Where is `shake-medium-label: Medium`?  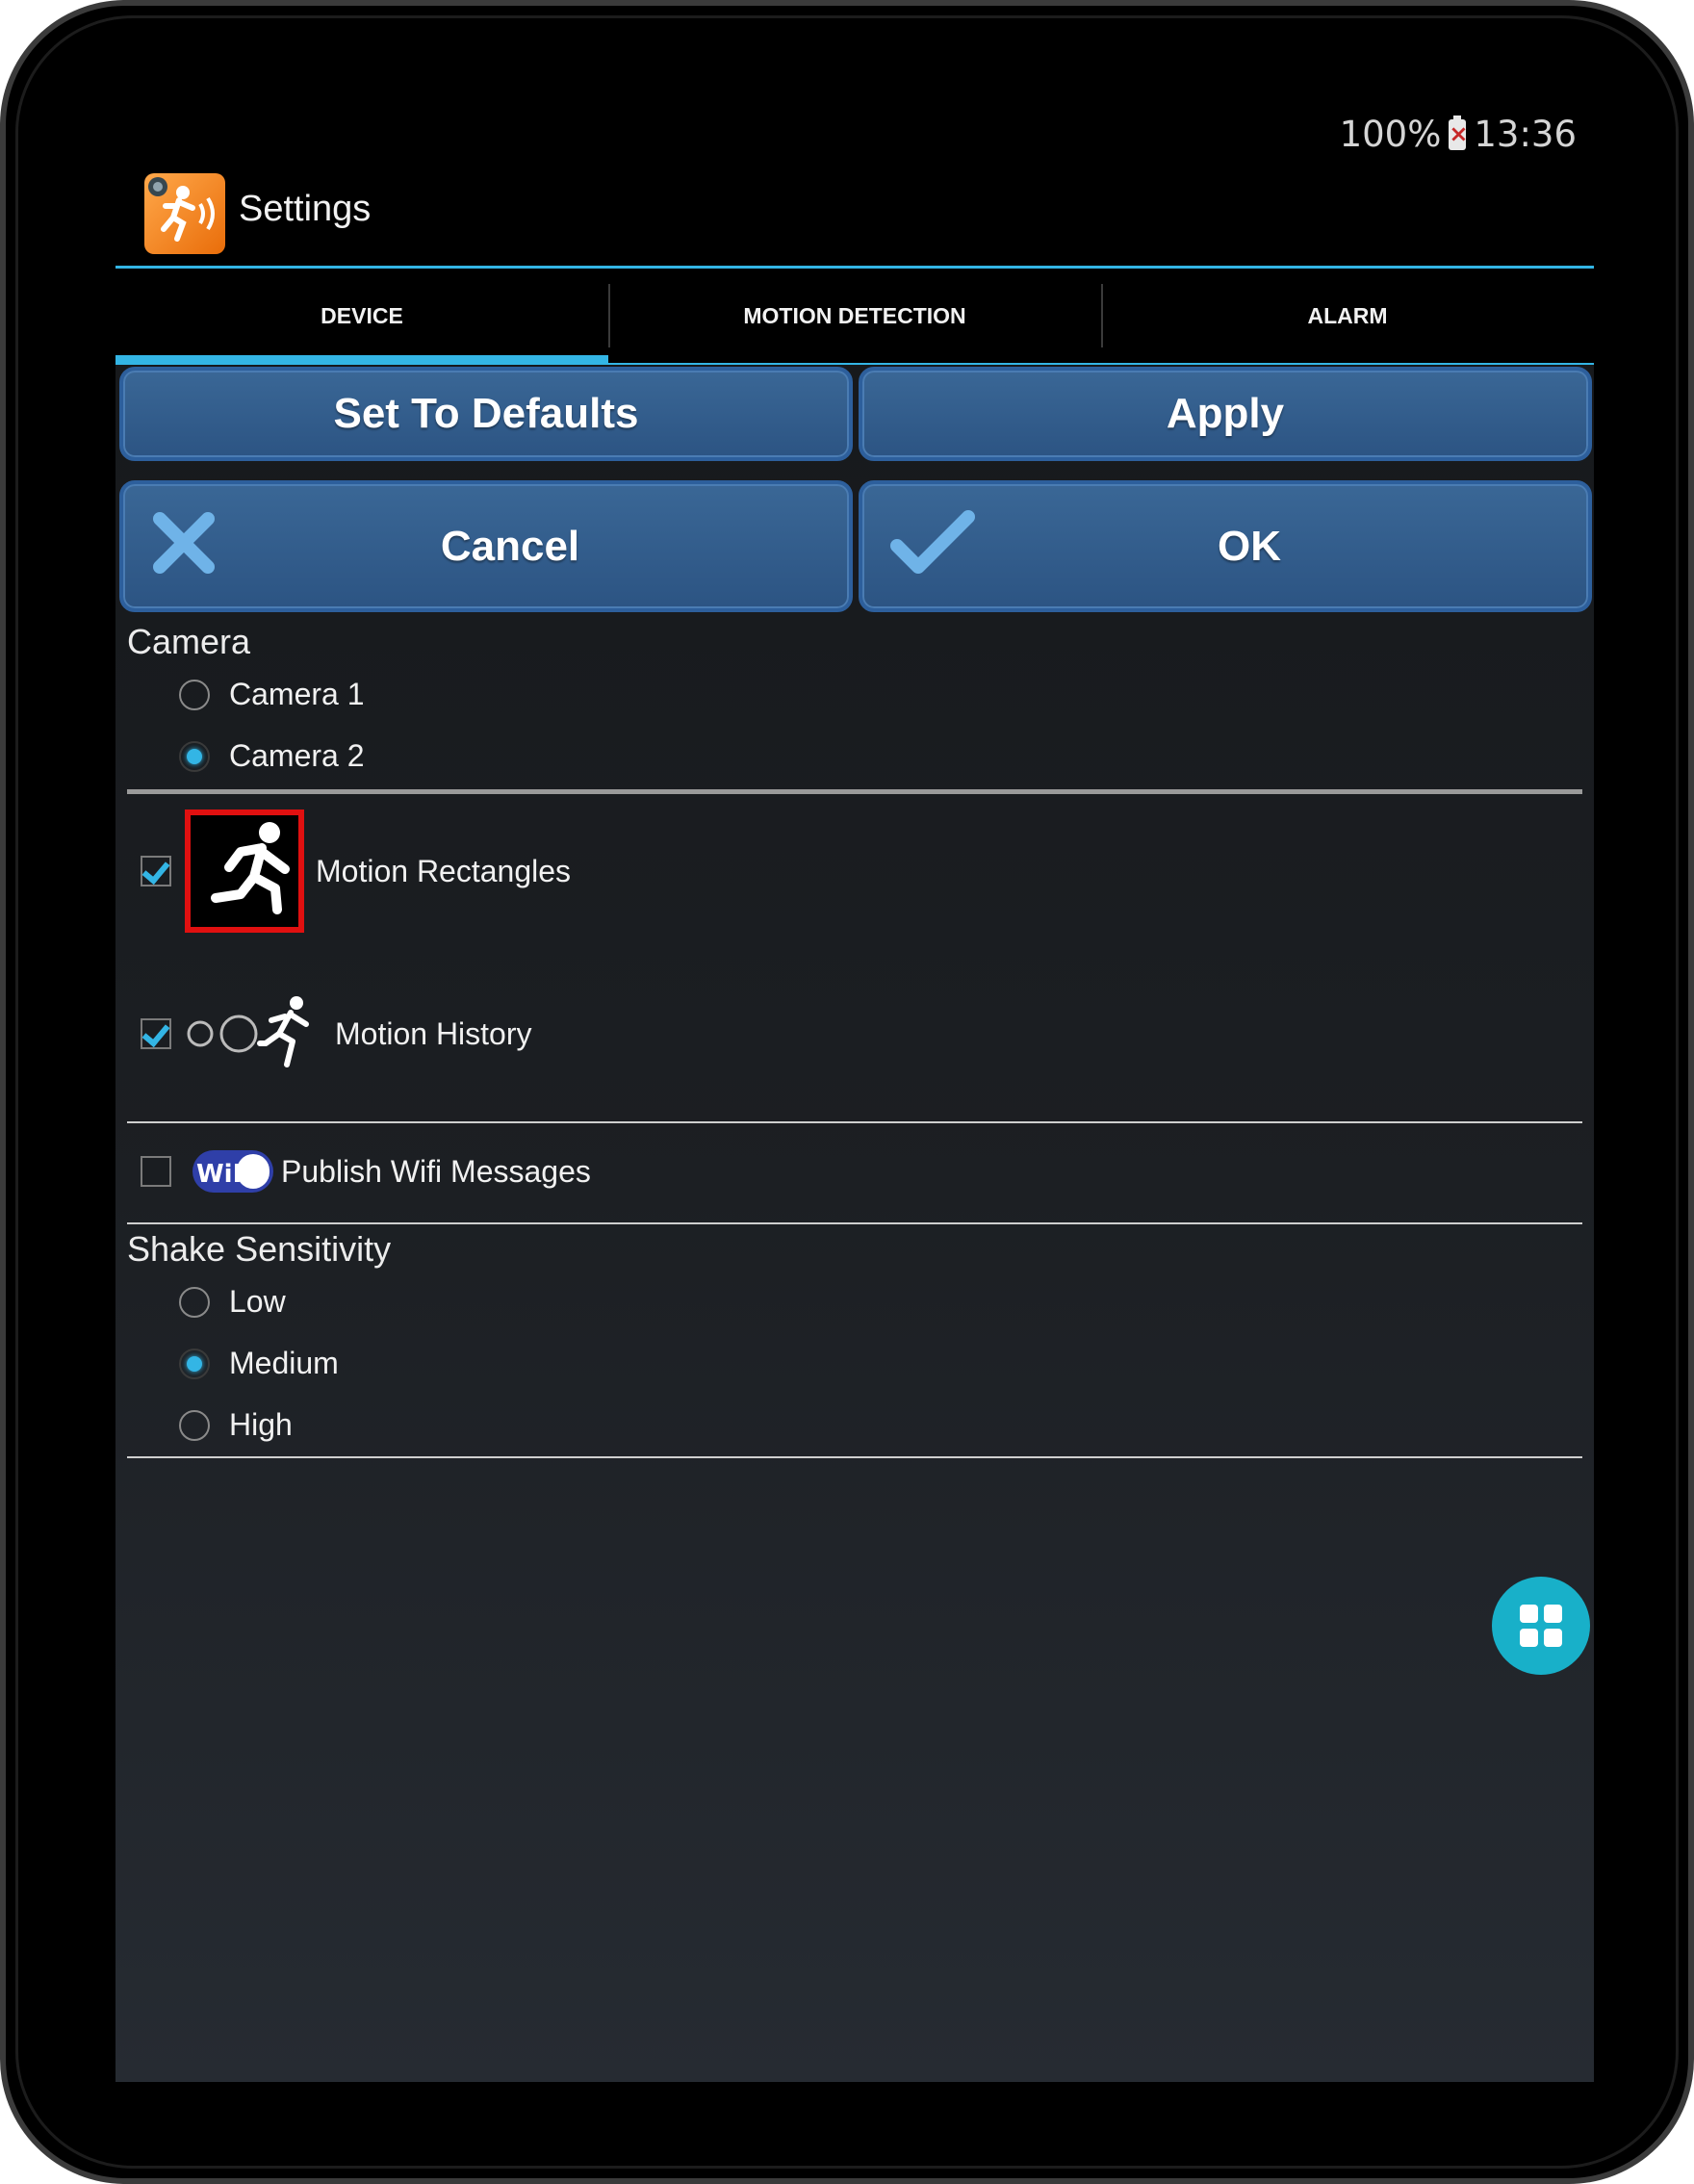 shake-medium-label: Medium is located at coordinates (284, 1363).